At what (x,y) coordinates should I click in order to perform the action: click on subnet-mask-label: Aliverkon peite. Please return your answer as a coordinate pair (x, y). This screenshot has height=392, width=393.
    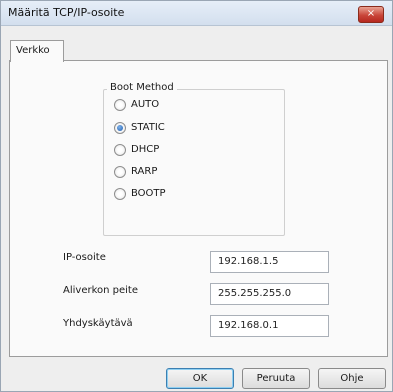
    Looking at the image, I should click on (100, 290).